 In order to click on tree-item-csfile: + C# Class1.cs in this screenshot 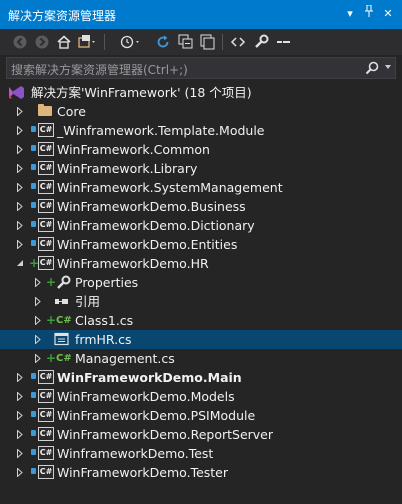, I will do `click(201, 320)`.